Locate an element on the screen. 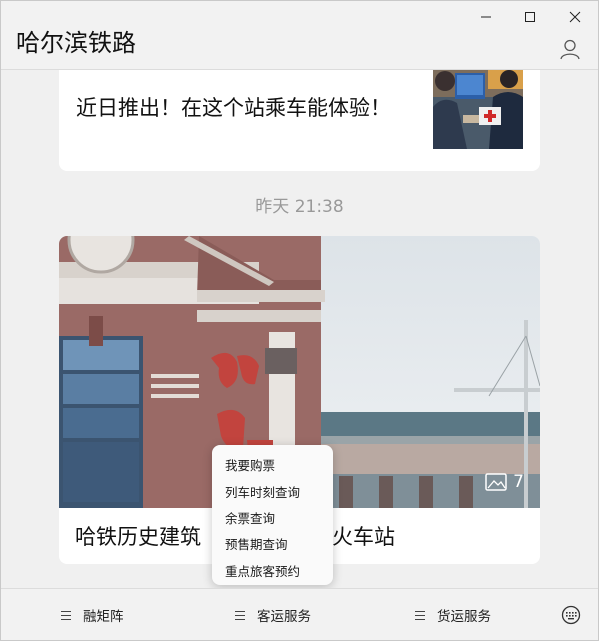 The width and height of the screenshot is (599, 641). maximize-button is located at coordinates (530, 17).